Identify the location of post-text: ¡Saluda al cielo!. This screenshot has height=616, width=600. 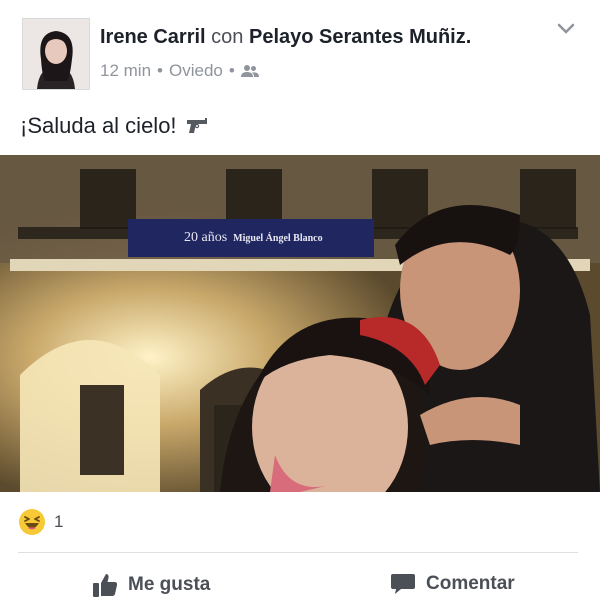
(114, 126).